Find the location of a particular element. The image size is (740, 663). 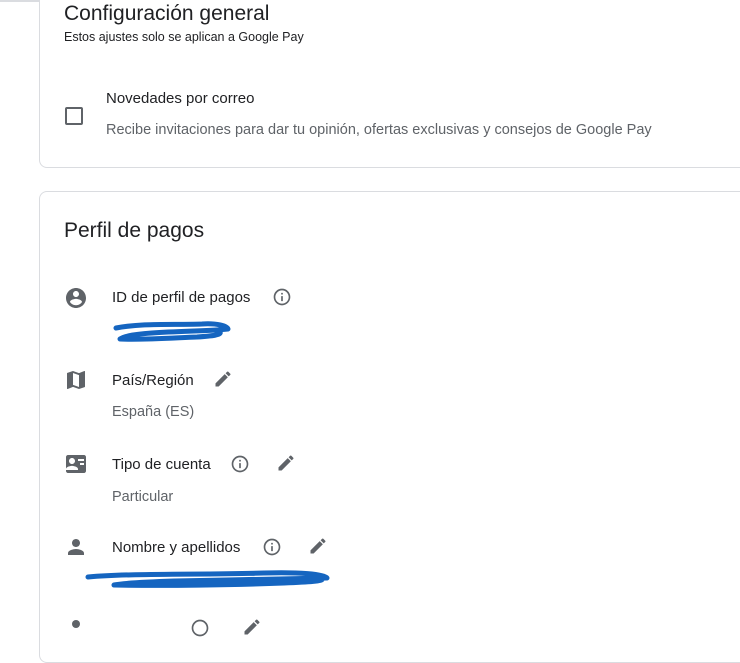

contact-card-icon is located at coordinates (76, 464).